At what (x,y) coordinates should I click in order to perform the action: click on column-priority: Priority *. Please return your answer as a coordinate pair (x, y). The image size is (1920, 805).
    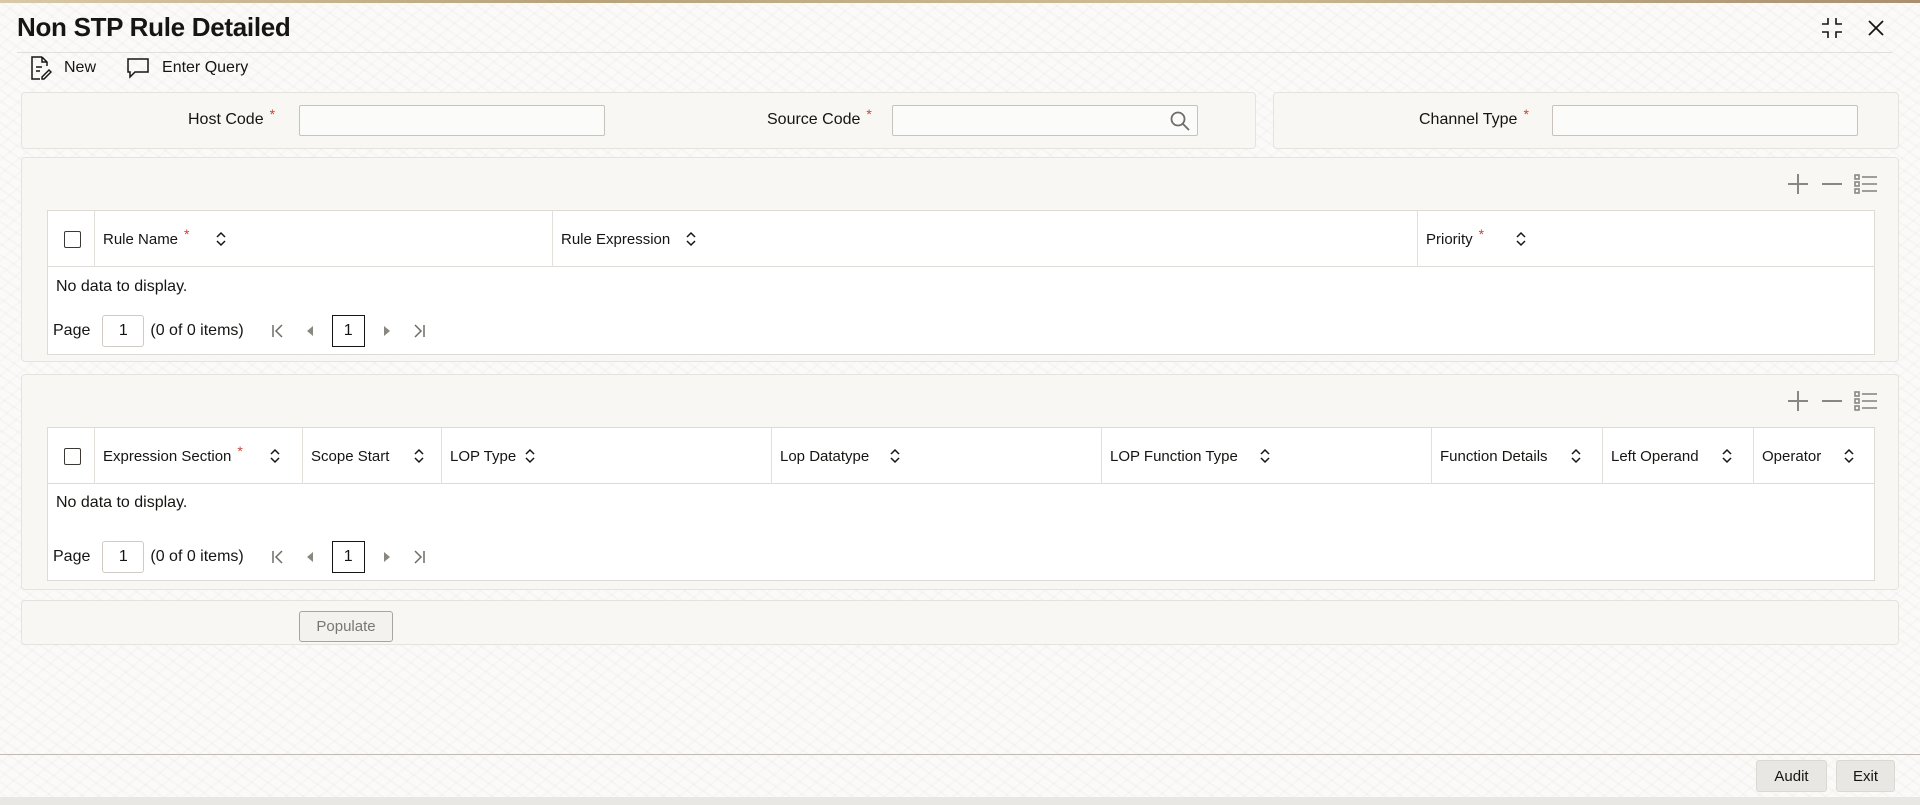
    Looking at the image, I should click on (1647, 239).